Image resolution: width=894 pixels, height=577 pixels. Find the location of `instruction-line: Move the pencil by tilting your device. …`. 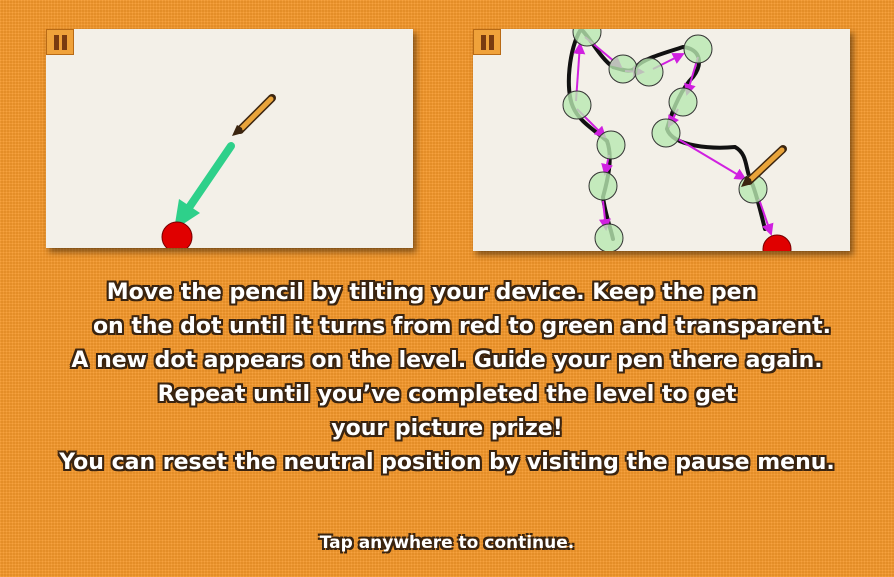

instruction-line: Move the pencil by tilting your device. … is located at coordinates (432, 292).